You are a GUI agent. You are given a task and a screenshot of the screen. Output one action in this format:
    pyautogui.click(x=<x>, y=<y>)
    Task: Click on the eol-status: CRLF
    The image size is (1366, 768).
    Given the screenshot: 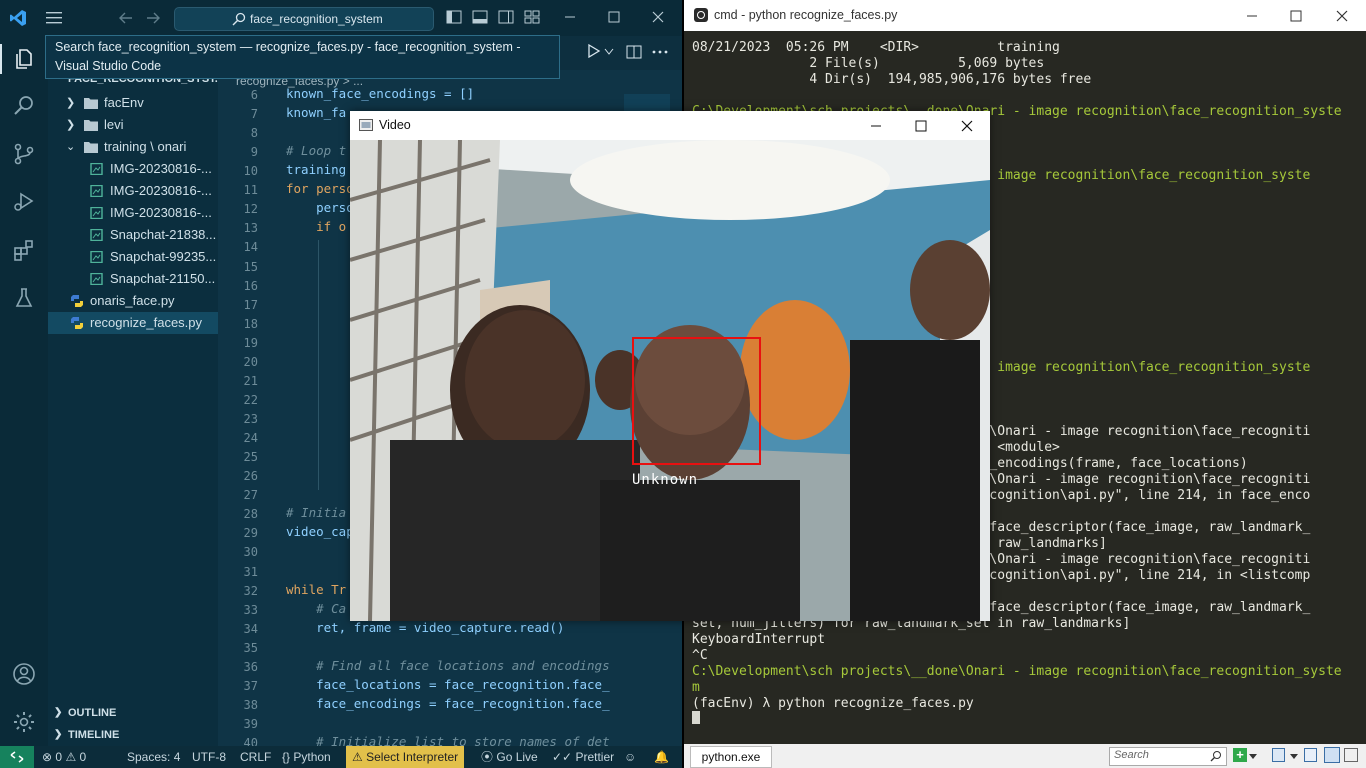 What is the action you would take?
    pyautogui.click(x=255, y=757)
    